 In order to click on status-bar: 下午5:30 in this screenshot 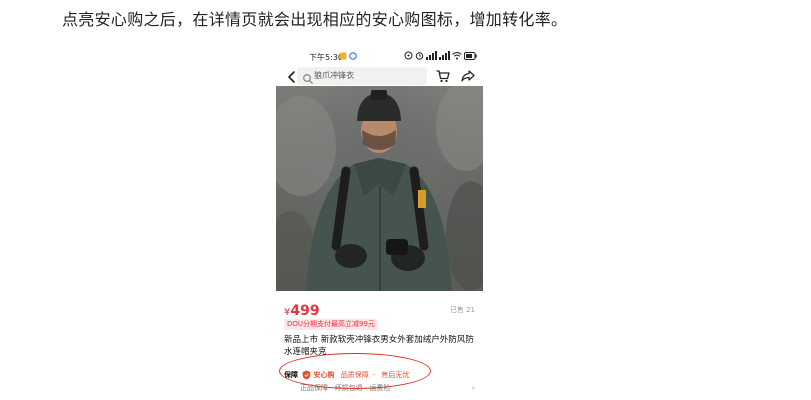, I will do `click(379, 57)`.